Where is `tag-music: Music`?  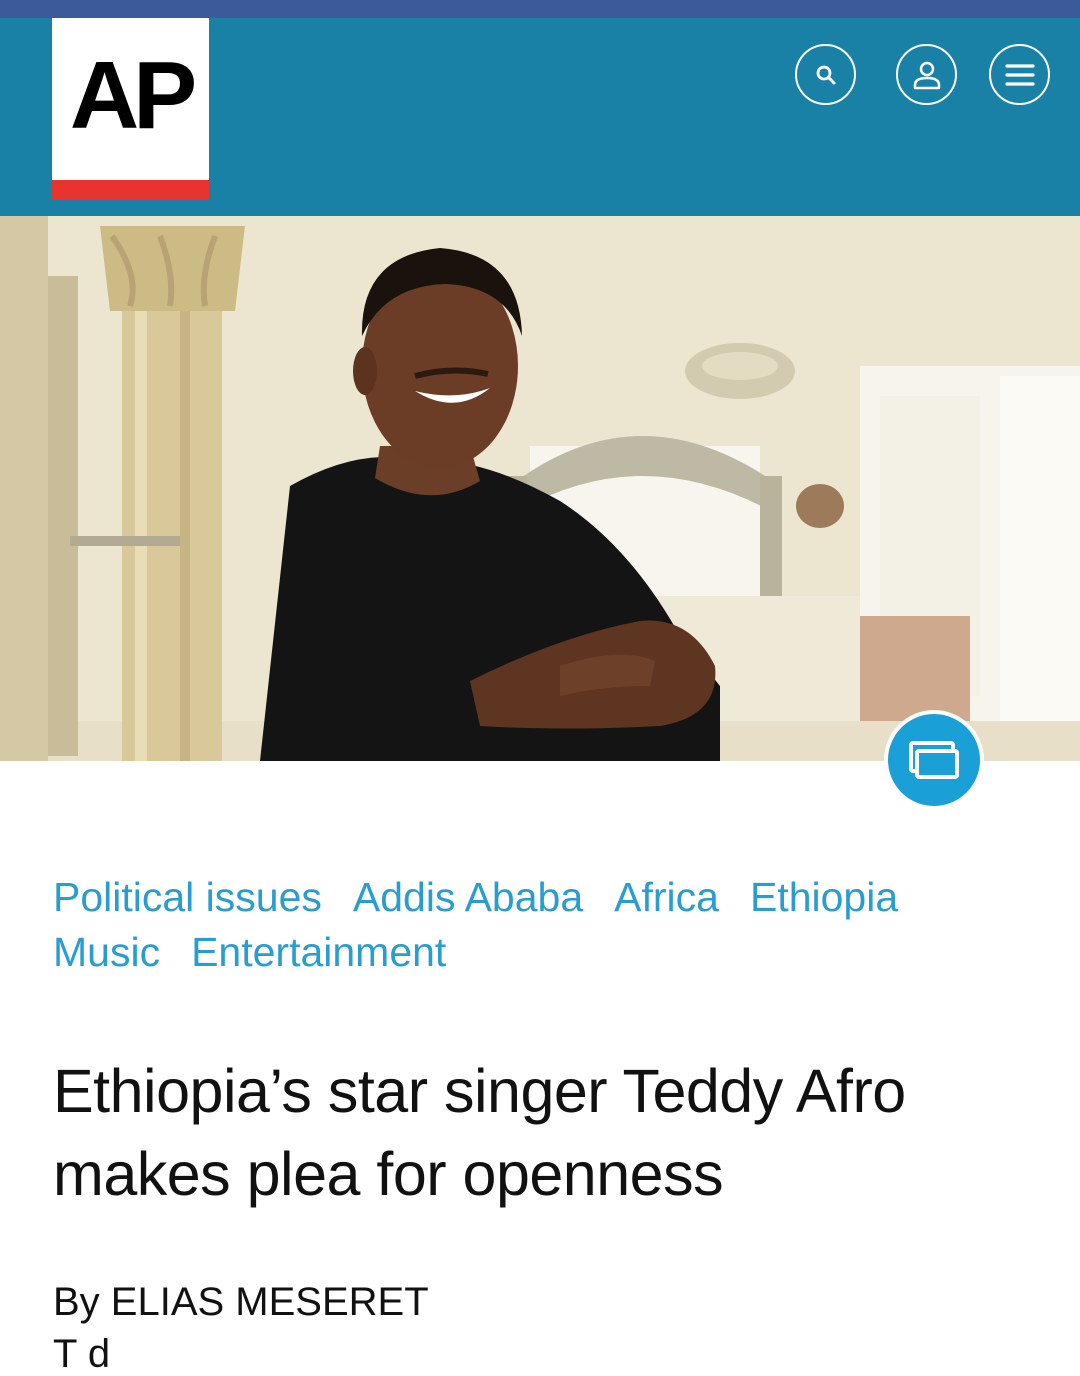
tag-music: Music is located at coordinates (106, 952).